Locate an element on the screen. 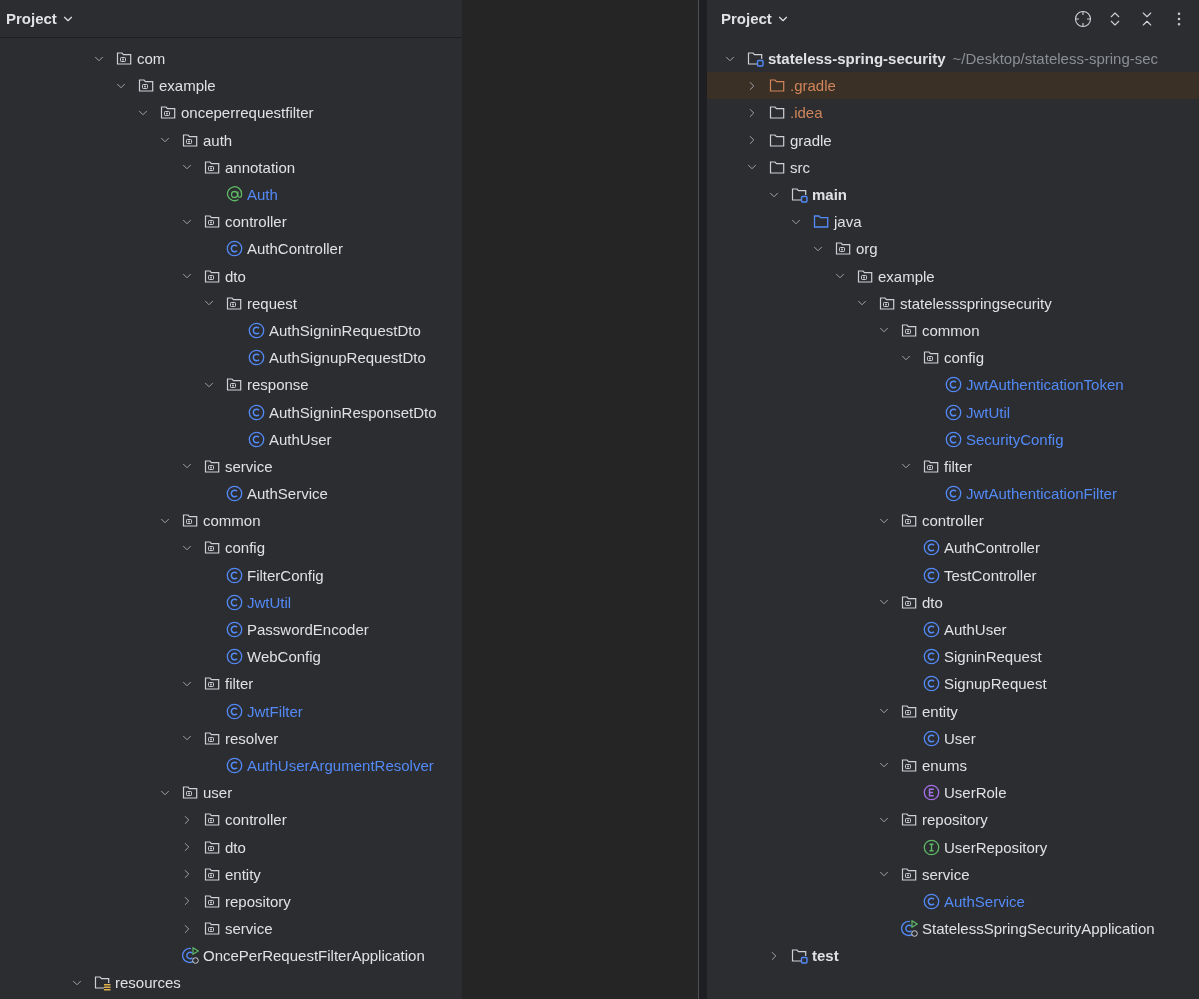 This screenshot has width=1199, height=999. item-name: org is located at coordinates (867, 249).